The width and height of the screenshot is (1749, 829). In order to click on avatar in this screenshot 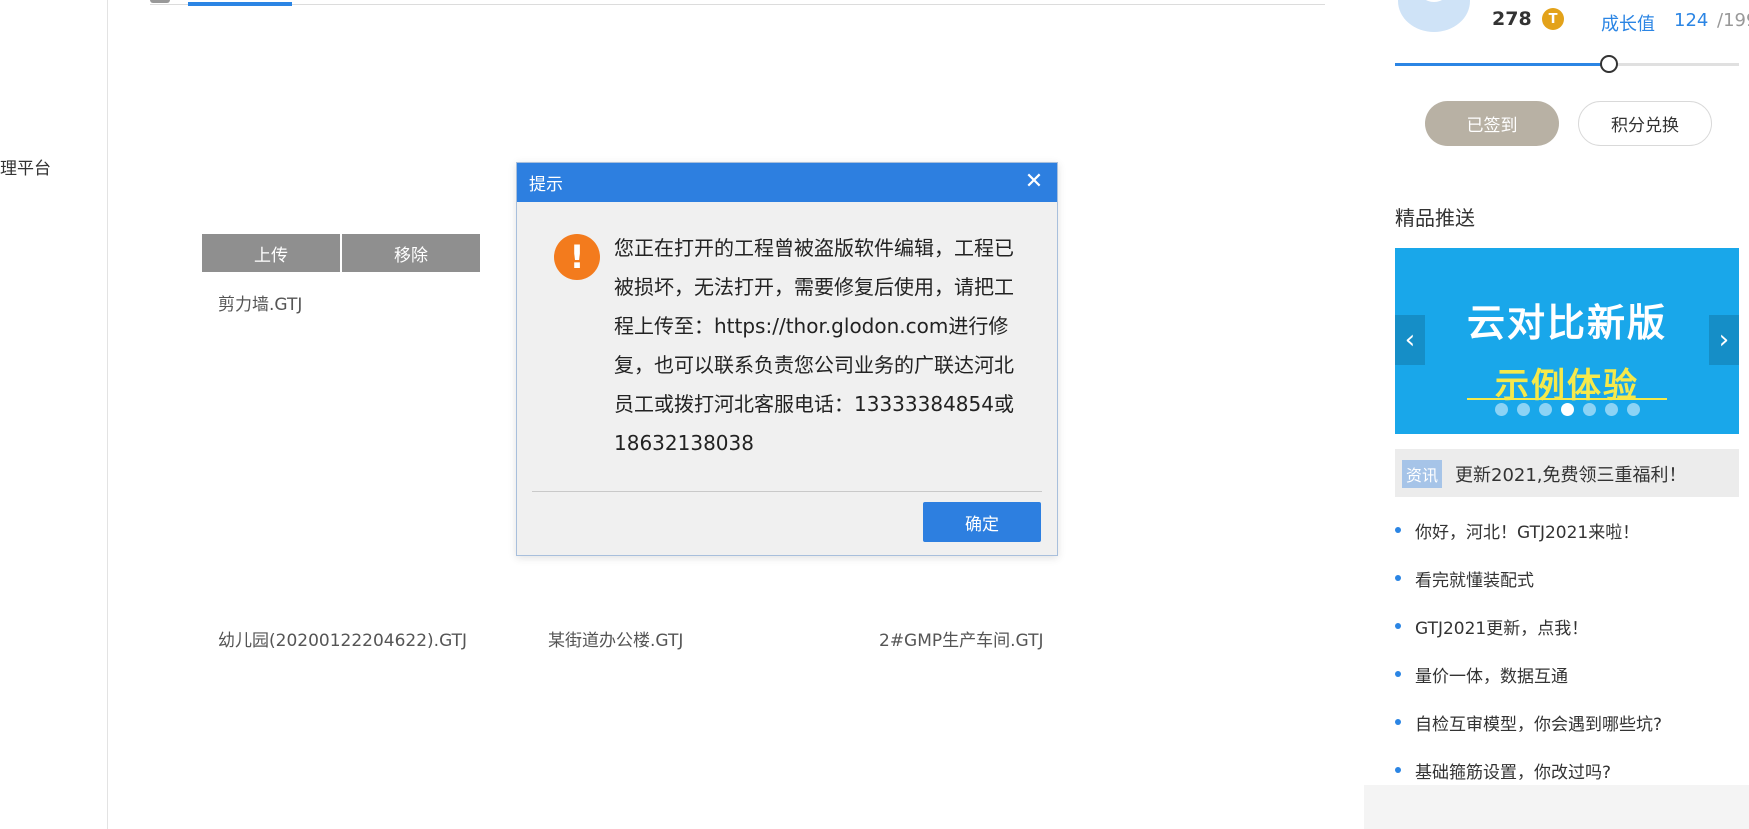, I will do `click(1434, 16)`.